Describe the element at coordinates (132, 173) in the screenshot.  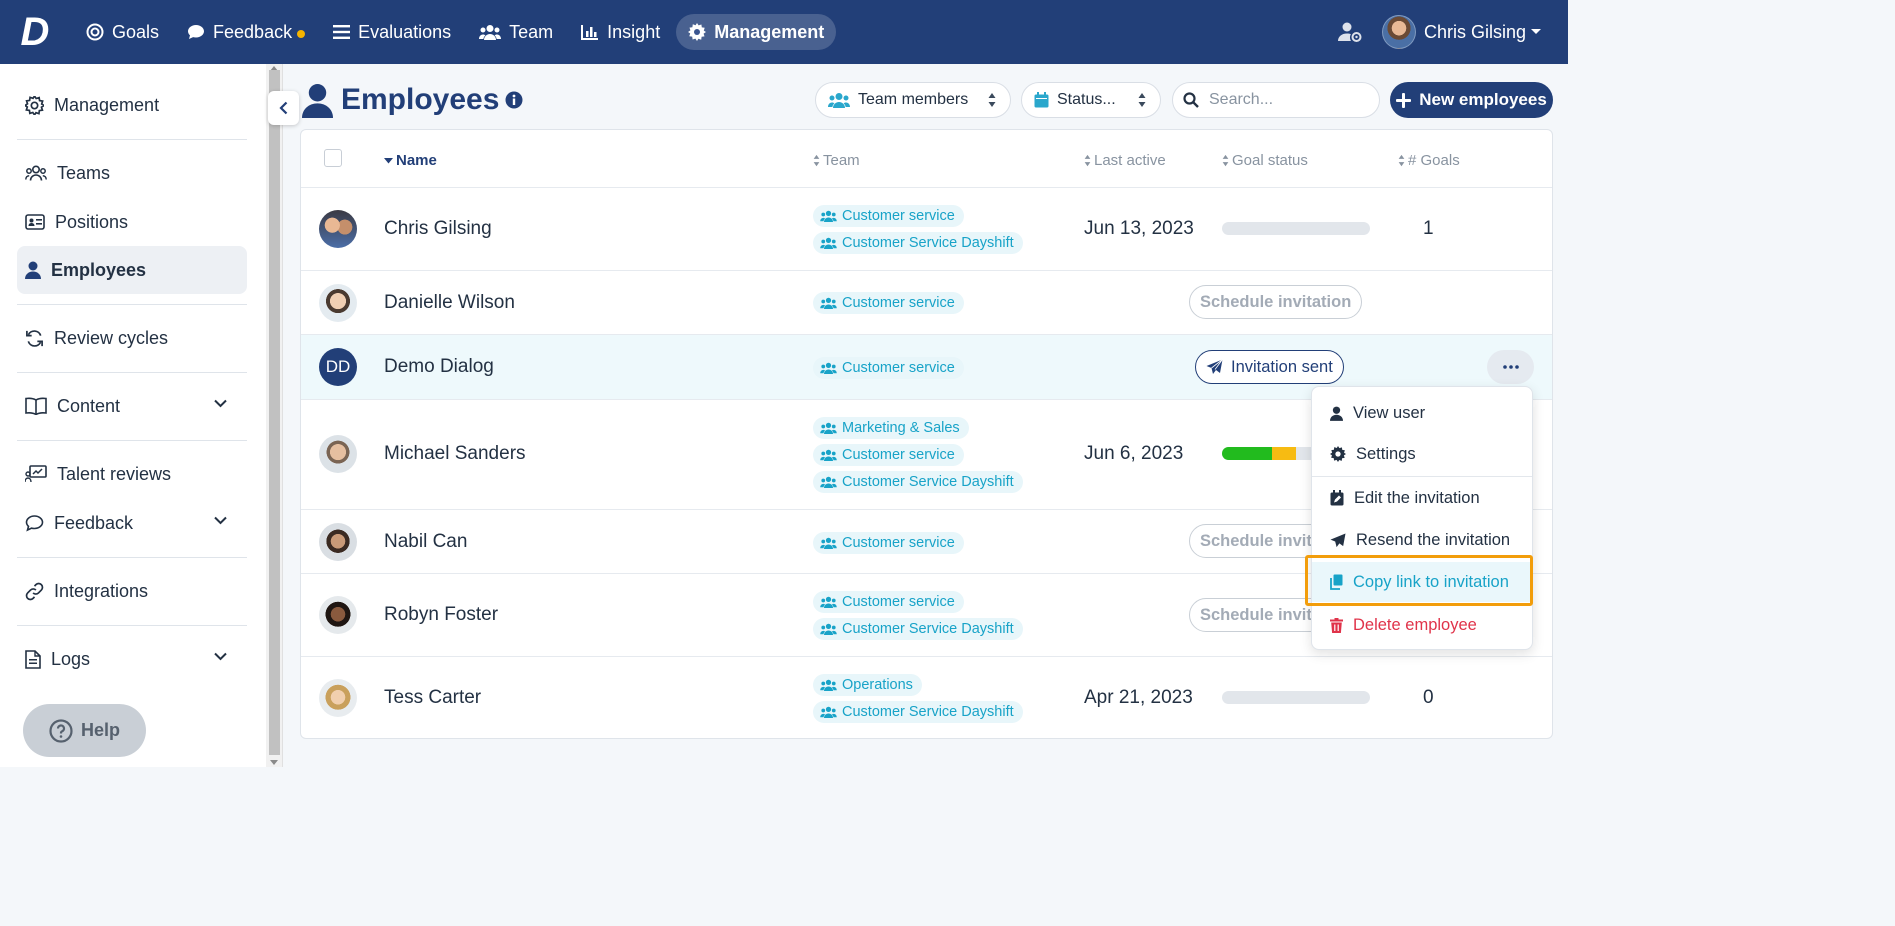
I see `sidebar-item-teams: Teams` at that location.